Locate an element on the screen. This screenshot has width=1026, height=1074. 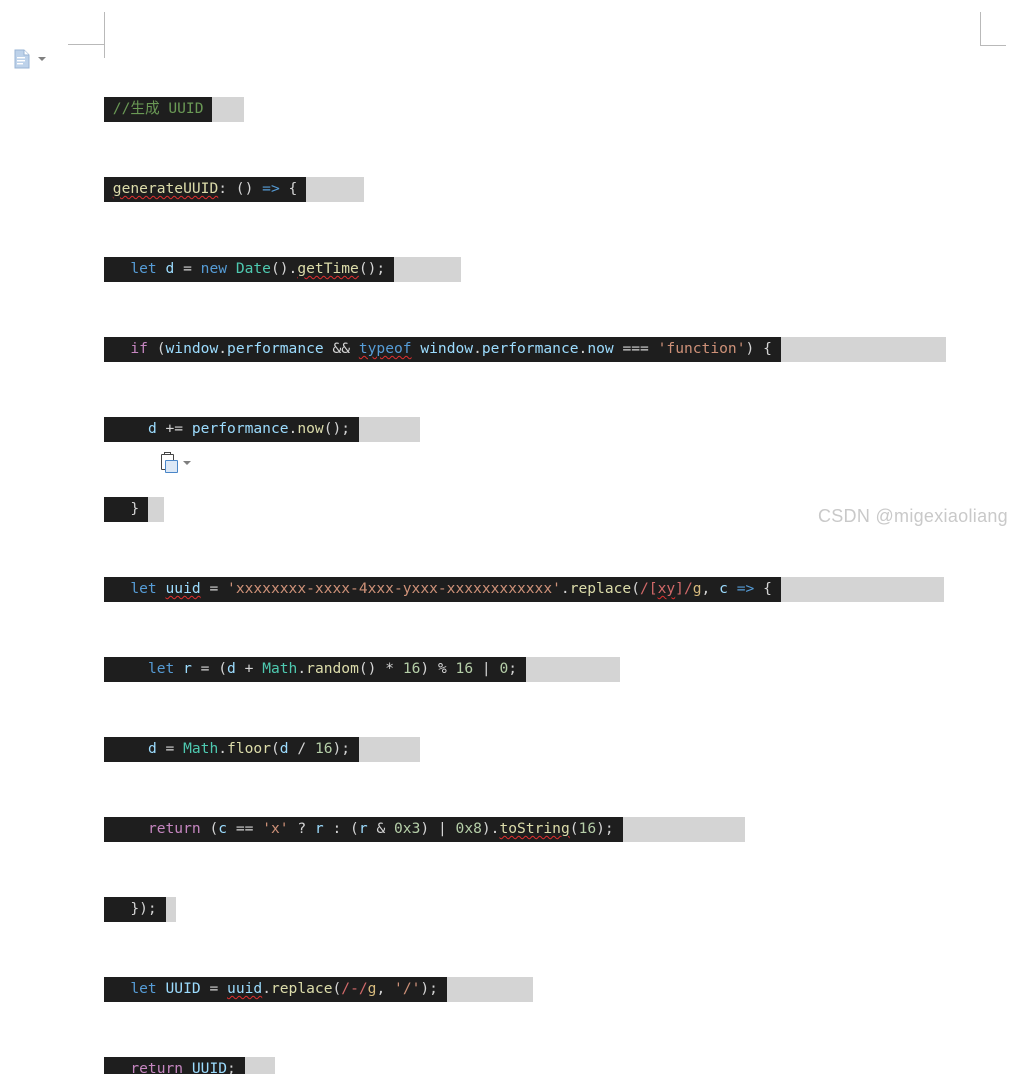
code-line: d += performance.now(); is located at coordinates (442, 429).